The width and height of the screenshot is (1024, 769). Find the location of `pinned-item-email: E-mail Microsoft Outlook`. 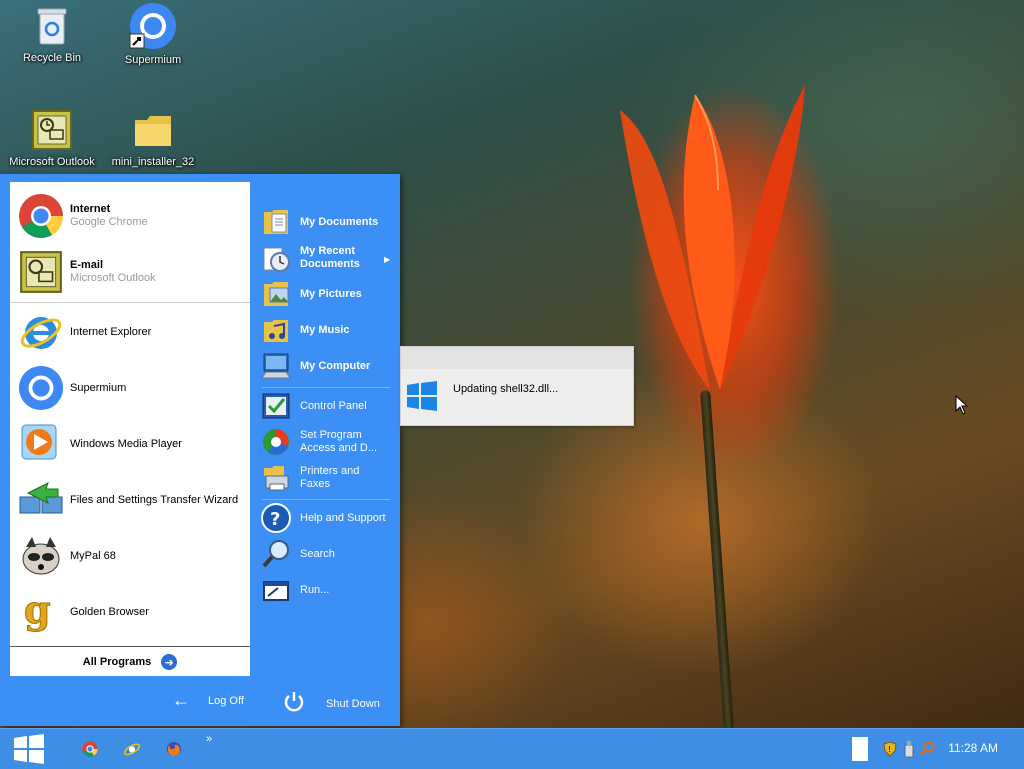

pinned-item-email: E-mail Microsoft Outlook is located at coordinates (130, 272).